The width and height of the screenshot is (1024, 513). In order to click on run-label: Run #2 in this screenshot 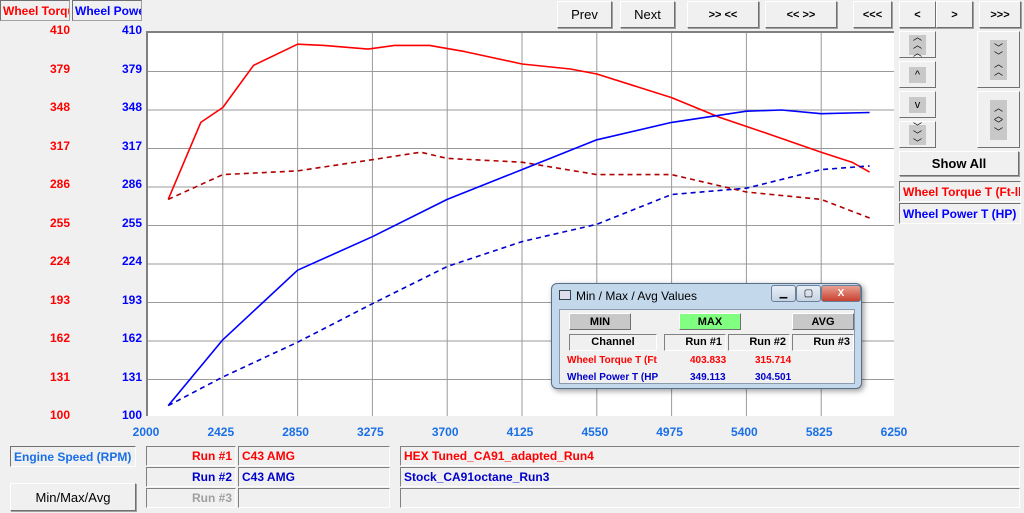, I will do `click(191, 477)`.